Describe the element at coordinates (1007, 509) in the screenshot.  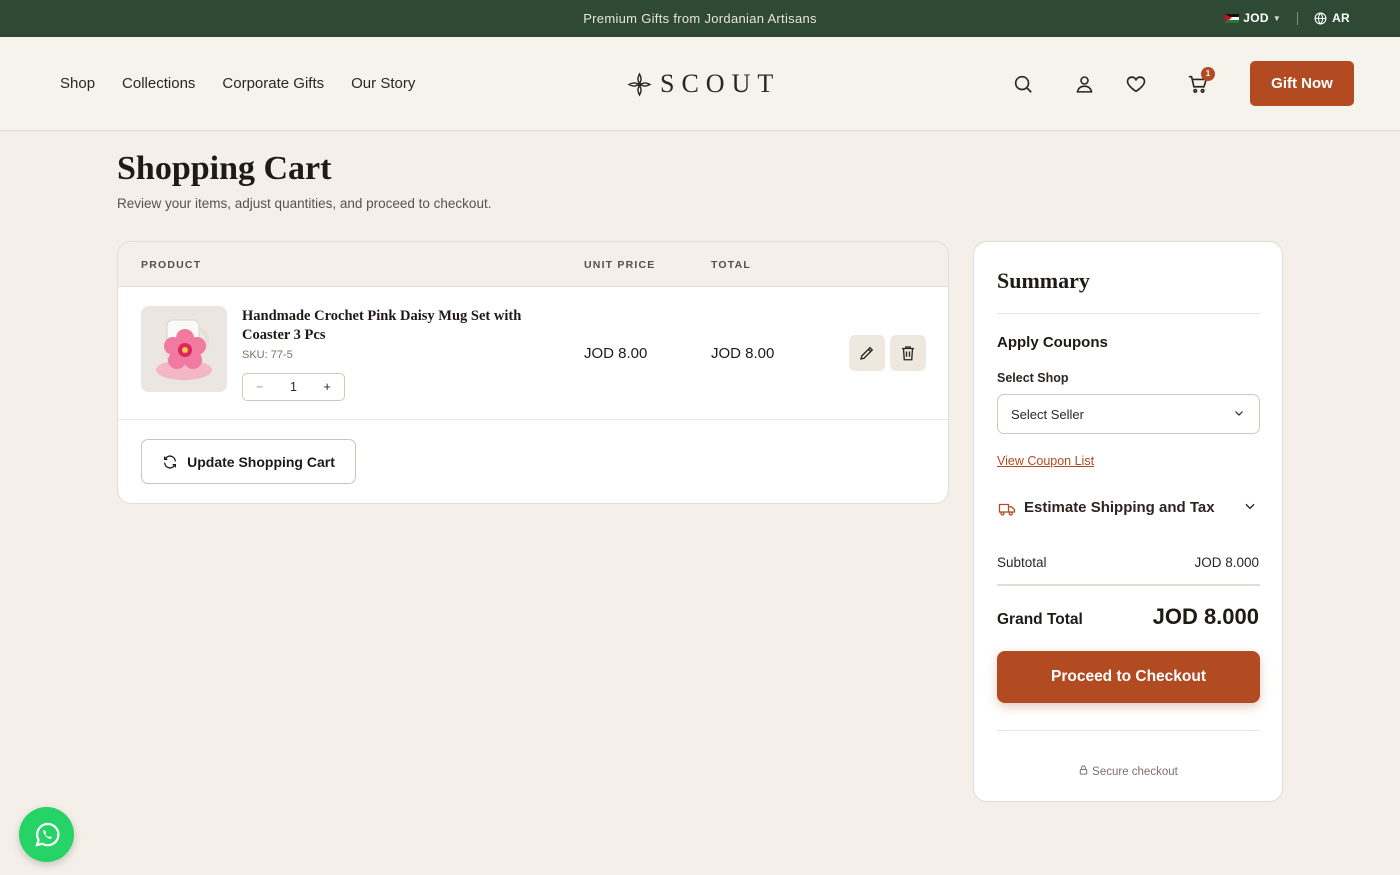
I see `truck-icon` at that location.